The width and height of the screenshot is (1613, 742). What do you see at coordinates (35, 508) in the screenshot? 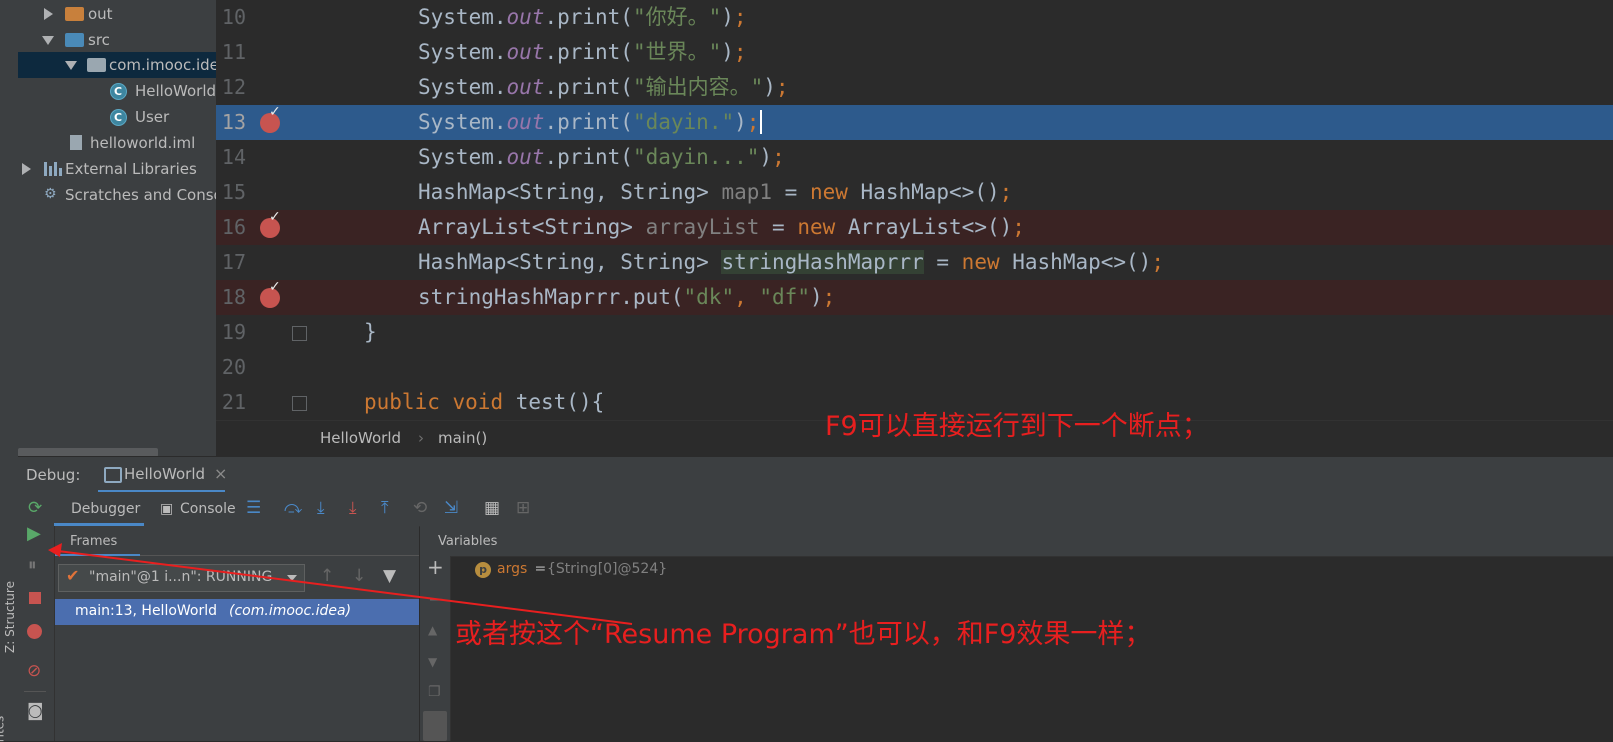
I see `rerun-icon: ⟳` at bounding box center [35, 508].